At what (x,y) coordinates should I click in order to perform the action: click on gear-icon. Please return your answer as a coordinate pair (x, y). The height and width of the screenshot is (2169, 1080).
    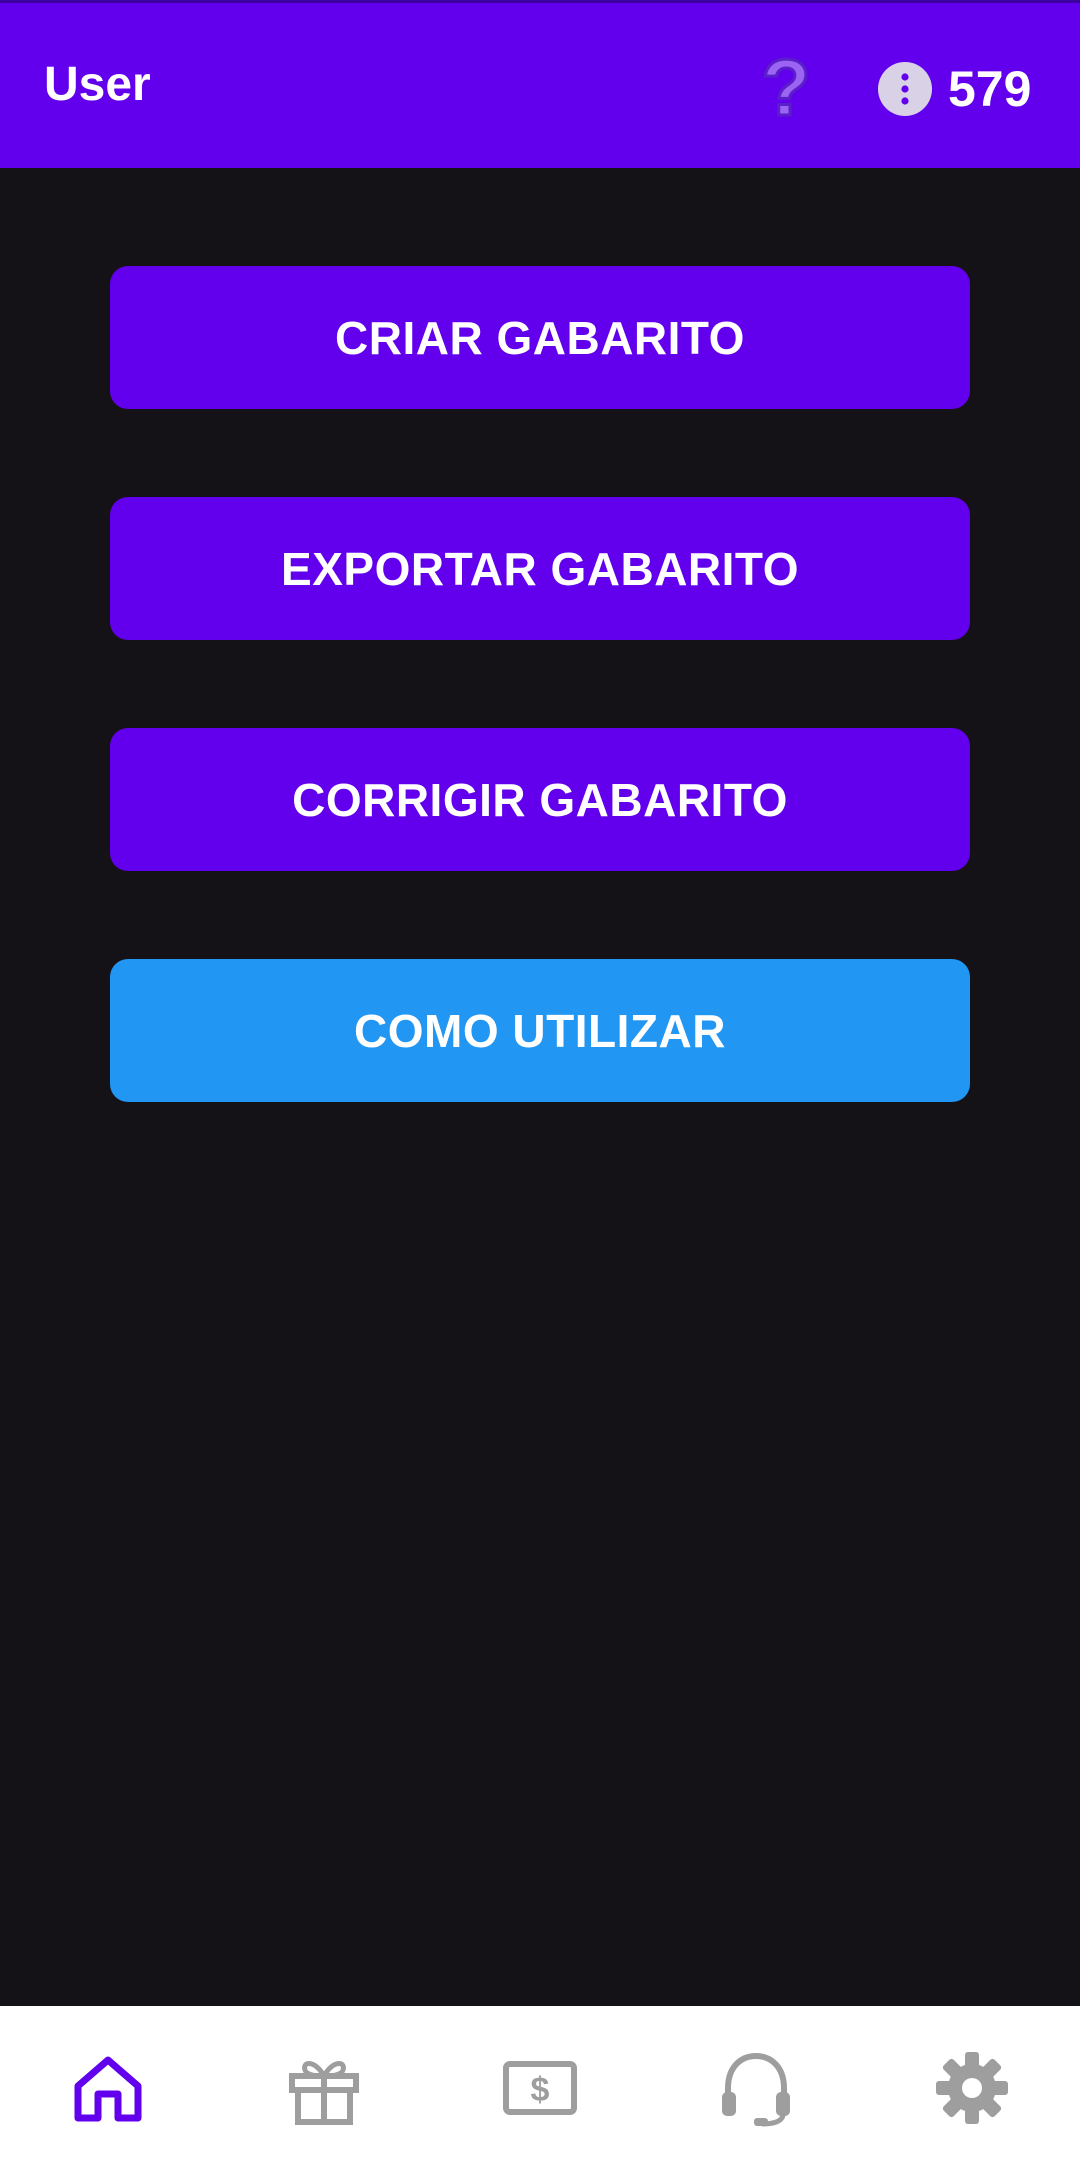
    Looking at the image, I should click on (972, 2087).